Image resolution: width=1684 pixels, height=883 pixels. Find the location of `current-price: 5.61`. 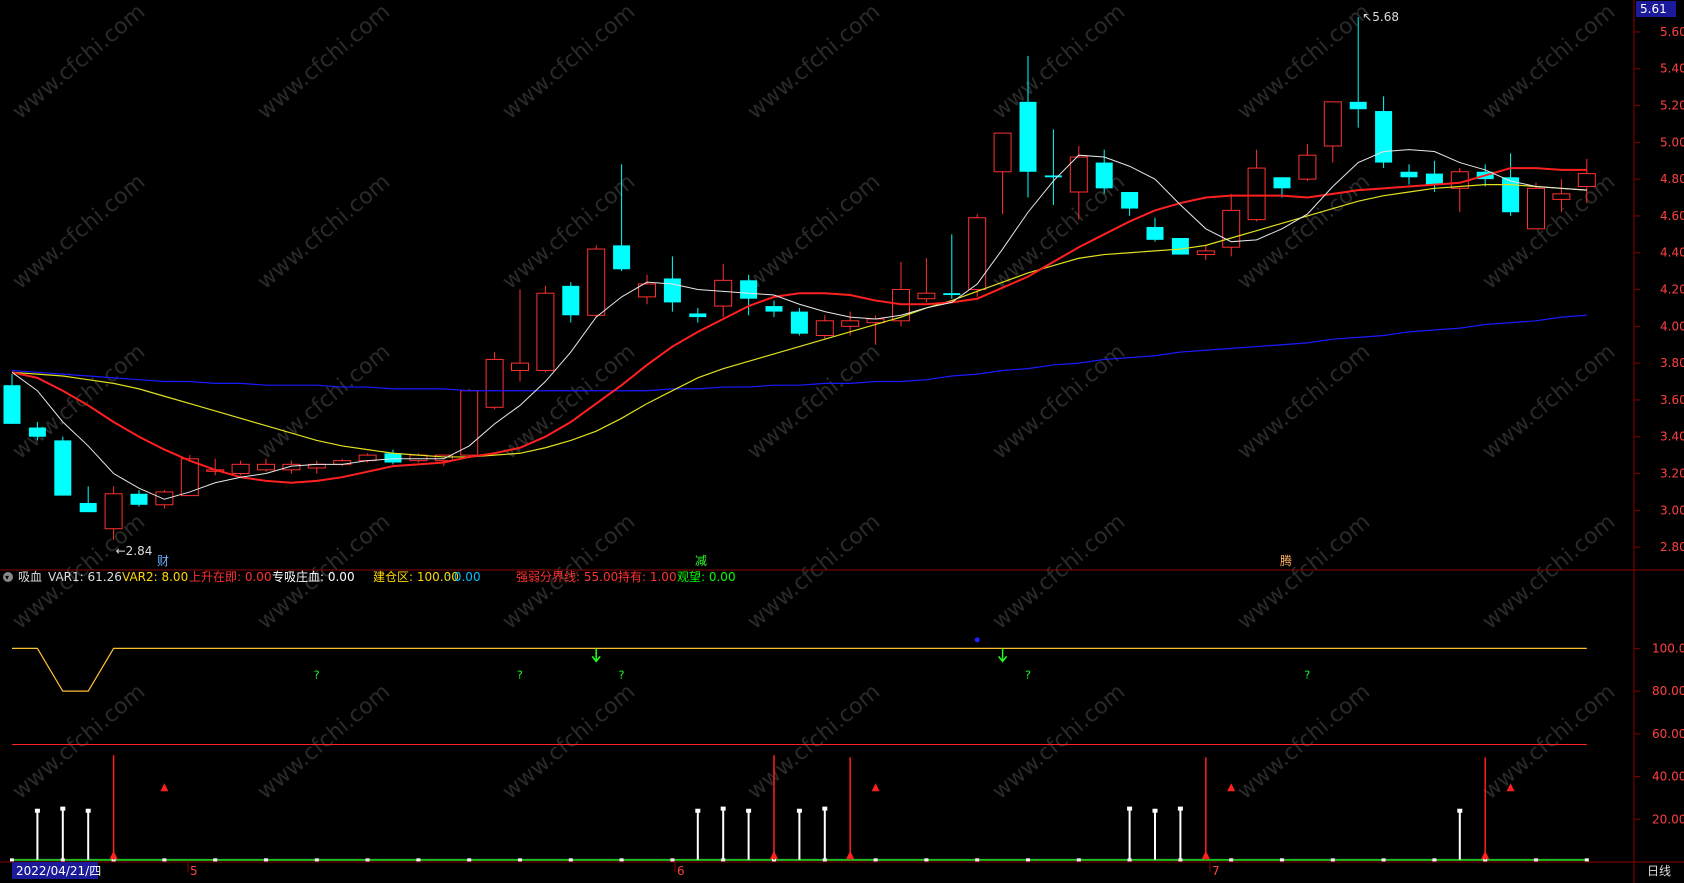

current-price: 5.61 is located at coordinates (1653, 9).